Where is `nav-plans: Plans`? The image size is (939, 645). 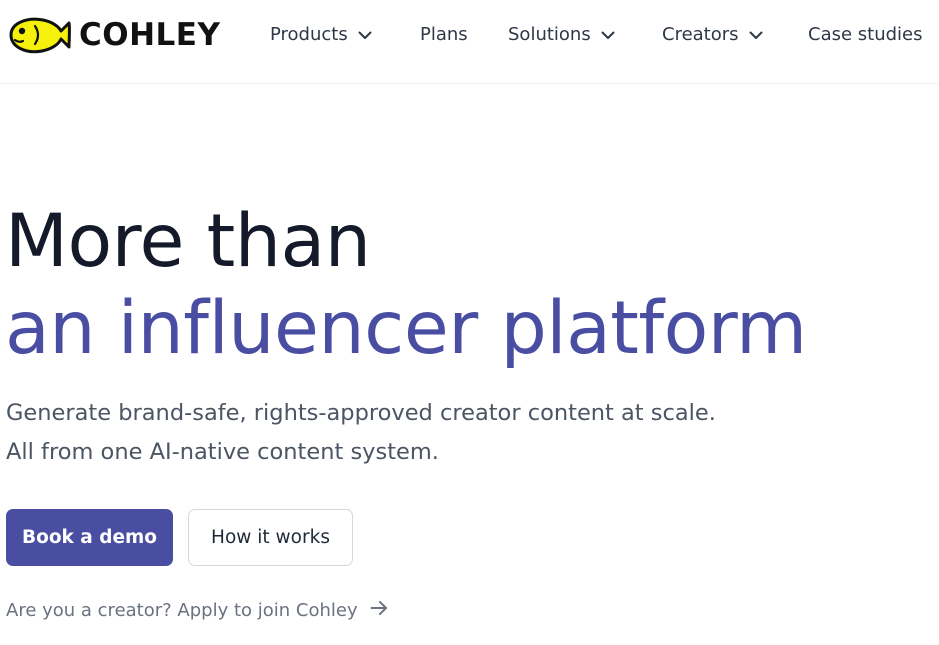 nav-plans: Plans is located at coordinates (444, 34).